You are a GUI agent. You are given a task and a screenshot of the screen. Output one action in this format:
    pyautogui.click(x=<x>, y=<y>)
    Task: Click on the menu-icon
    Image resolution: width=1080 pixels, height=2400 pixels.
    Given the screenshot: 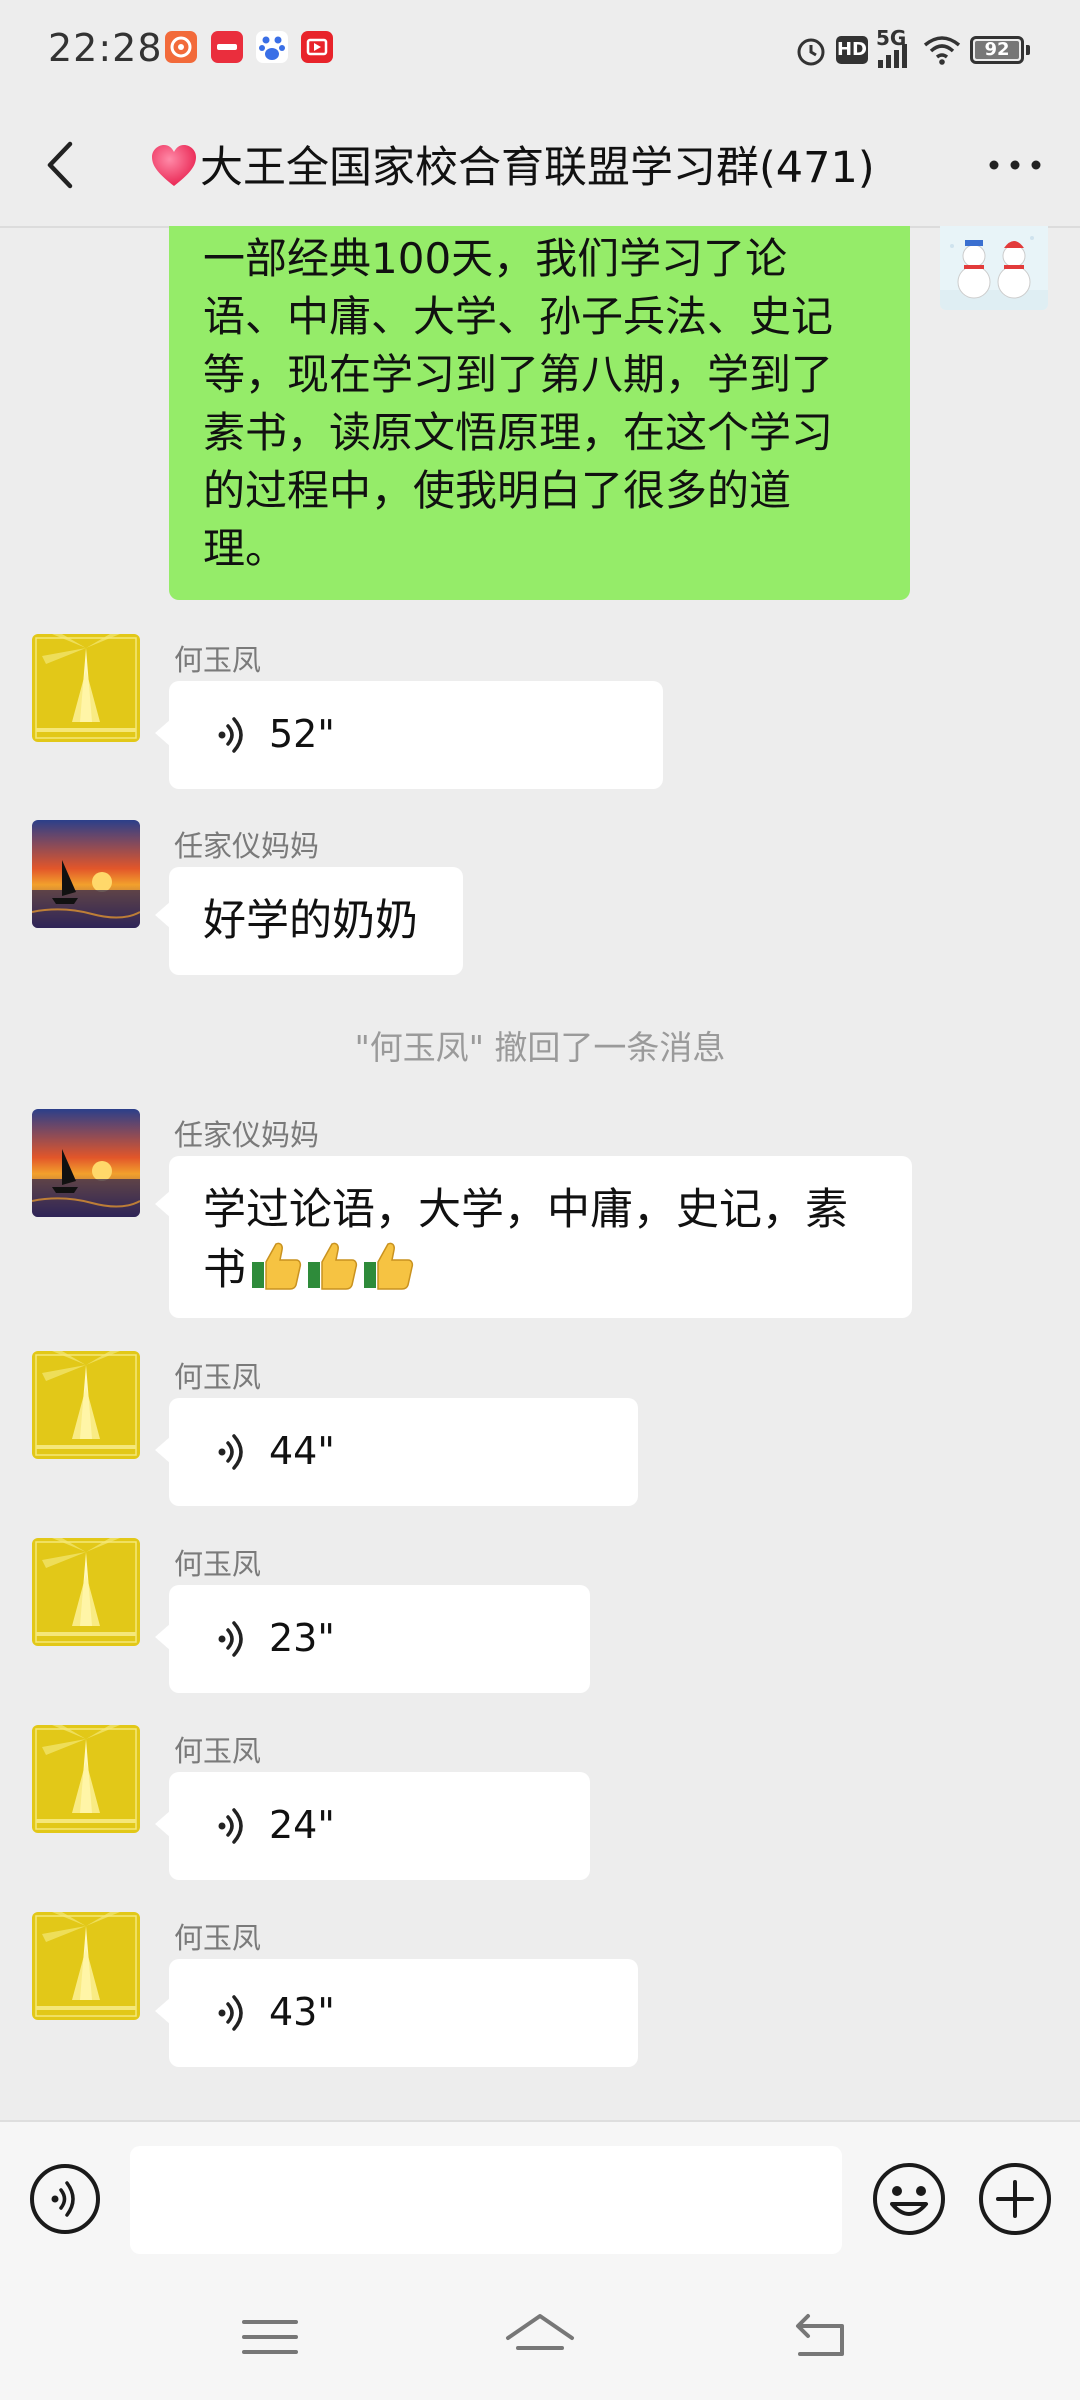 What is the action you would take?
    pyautogui.click(x=270, y=2337)
    